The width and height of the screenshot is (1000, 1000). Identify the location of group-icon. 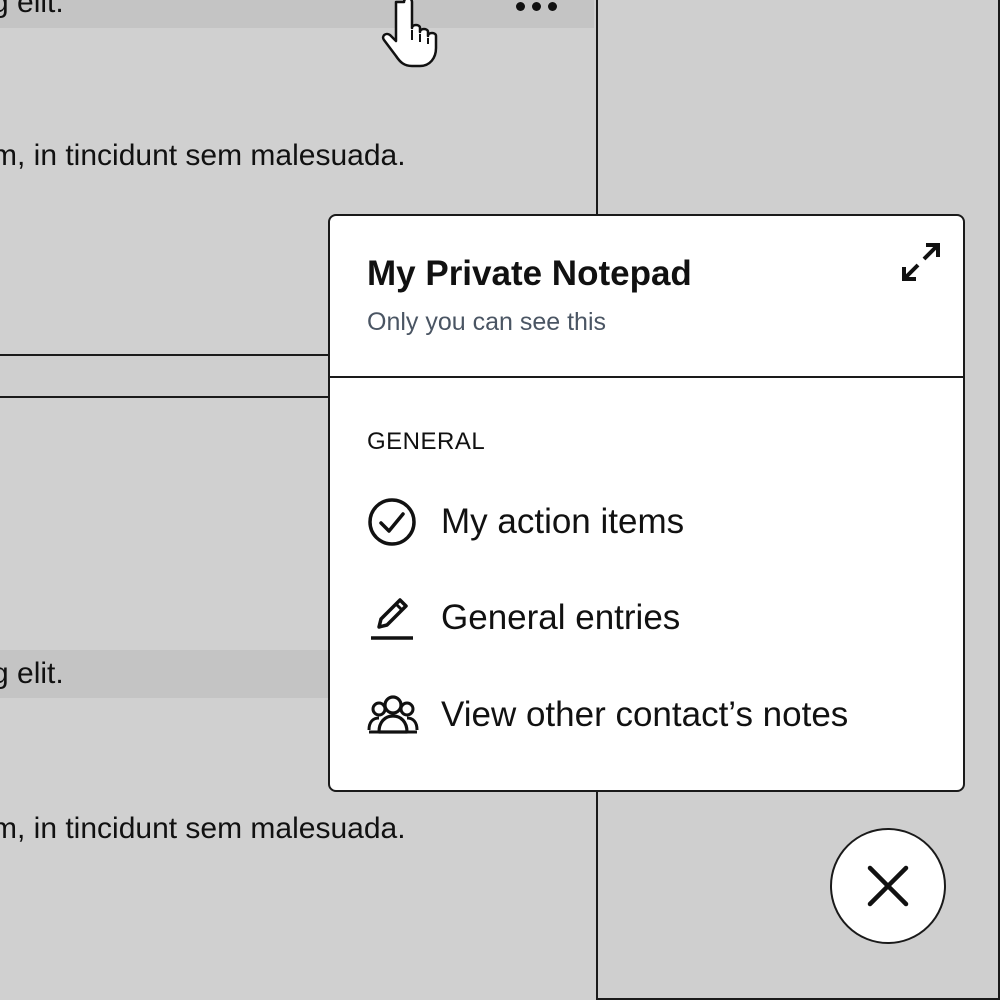
(393, 715).